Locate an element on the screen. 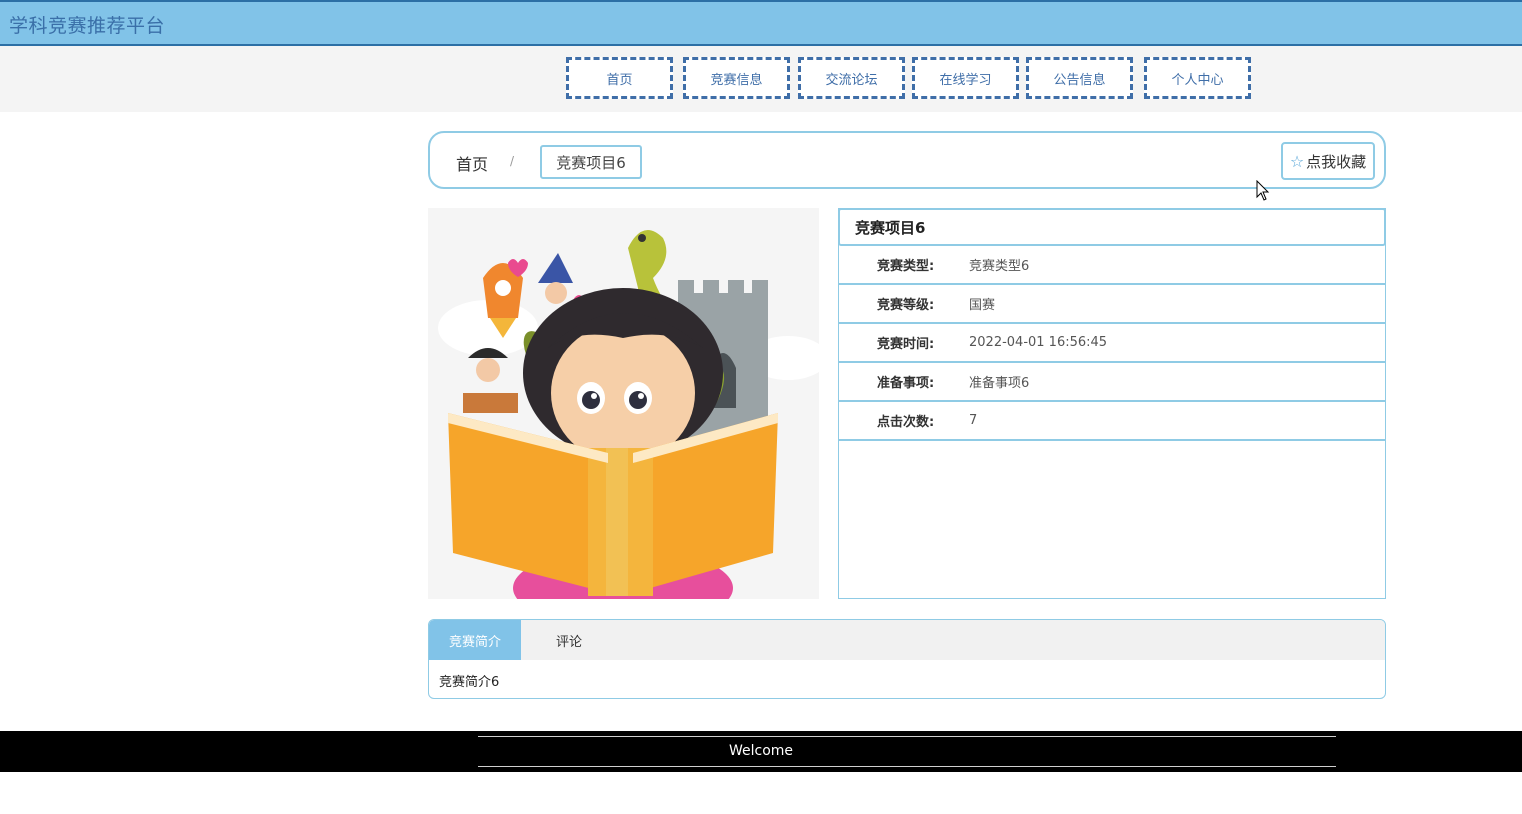 The image size is (1522, 814). breadcrumb-home-link: 首页 is located at coordinates (472, 163).